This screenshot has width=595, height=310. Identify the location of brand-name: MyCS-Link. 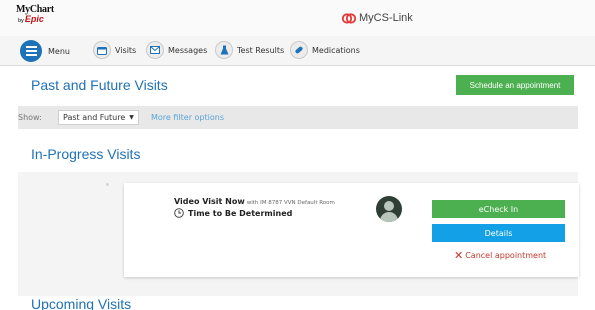
(386, 18).